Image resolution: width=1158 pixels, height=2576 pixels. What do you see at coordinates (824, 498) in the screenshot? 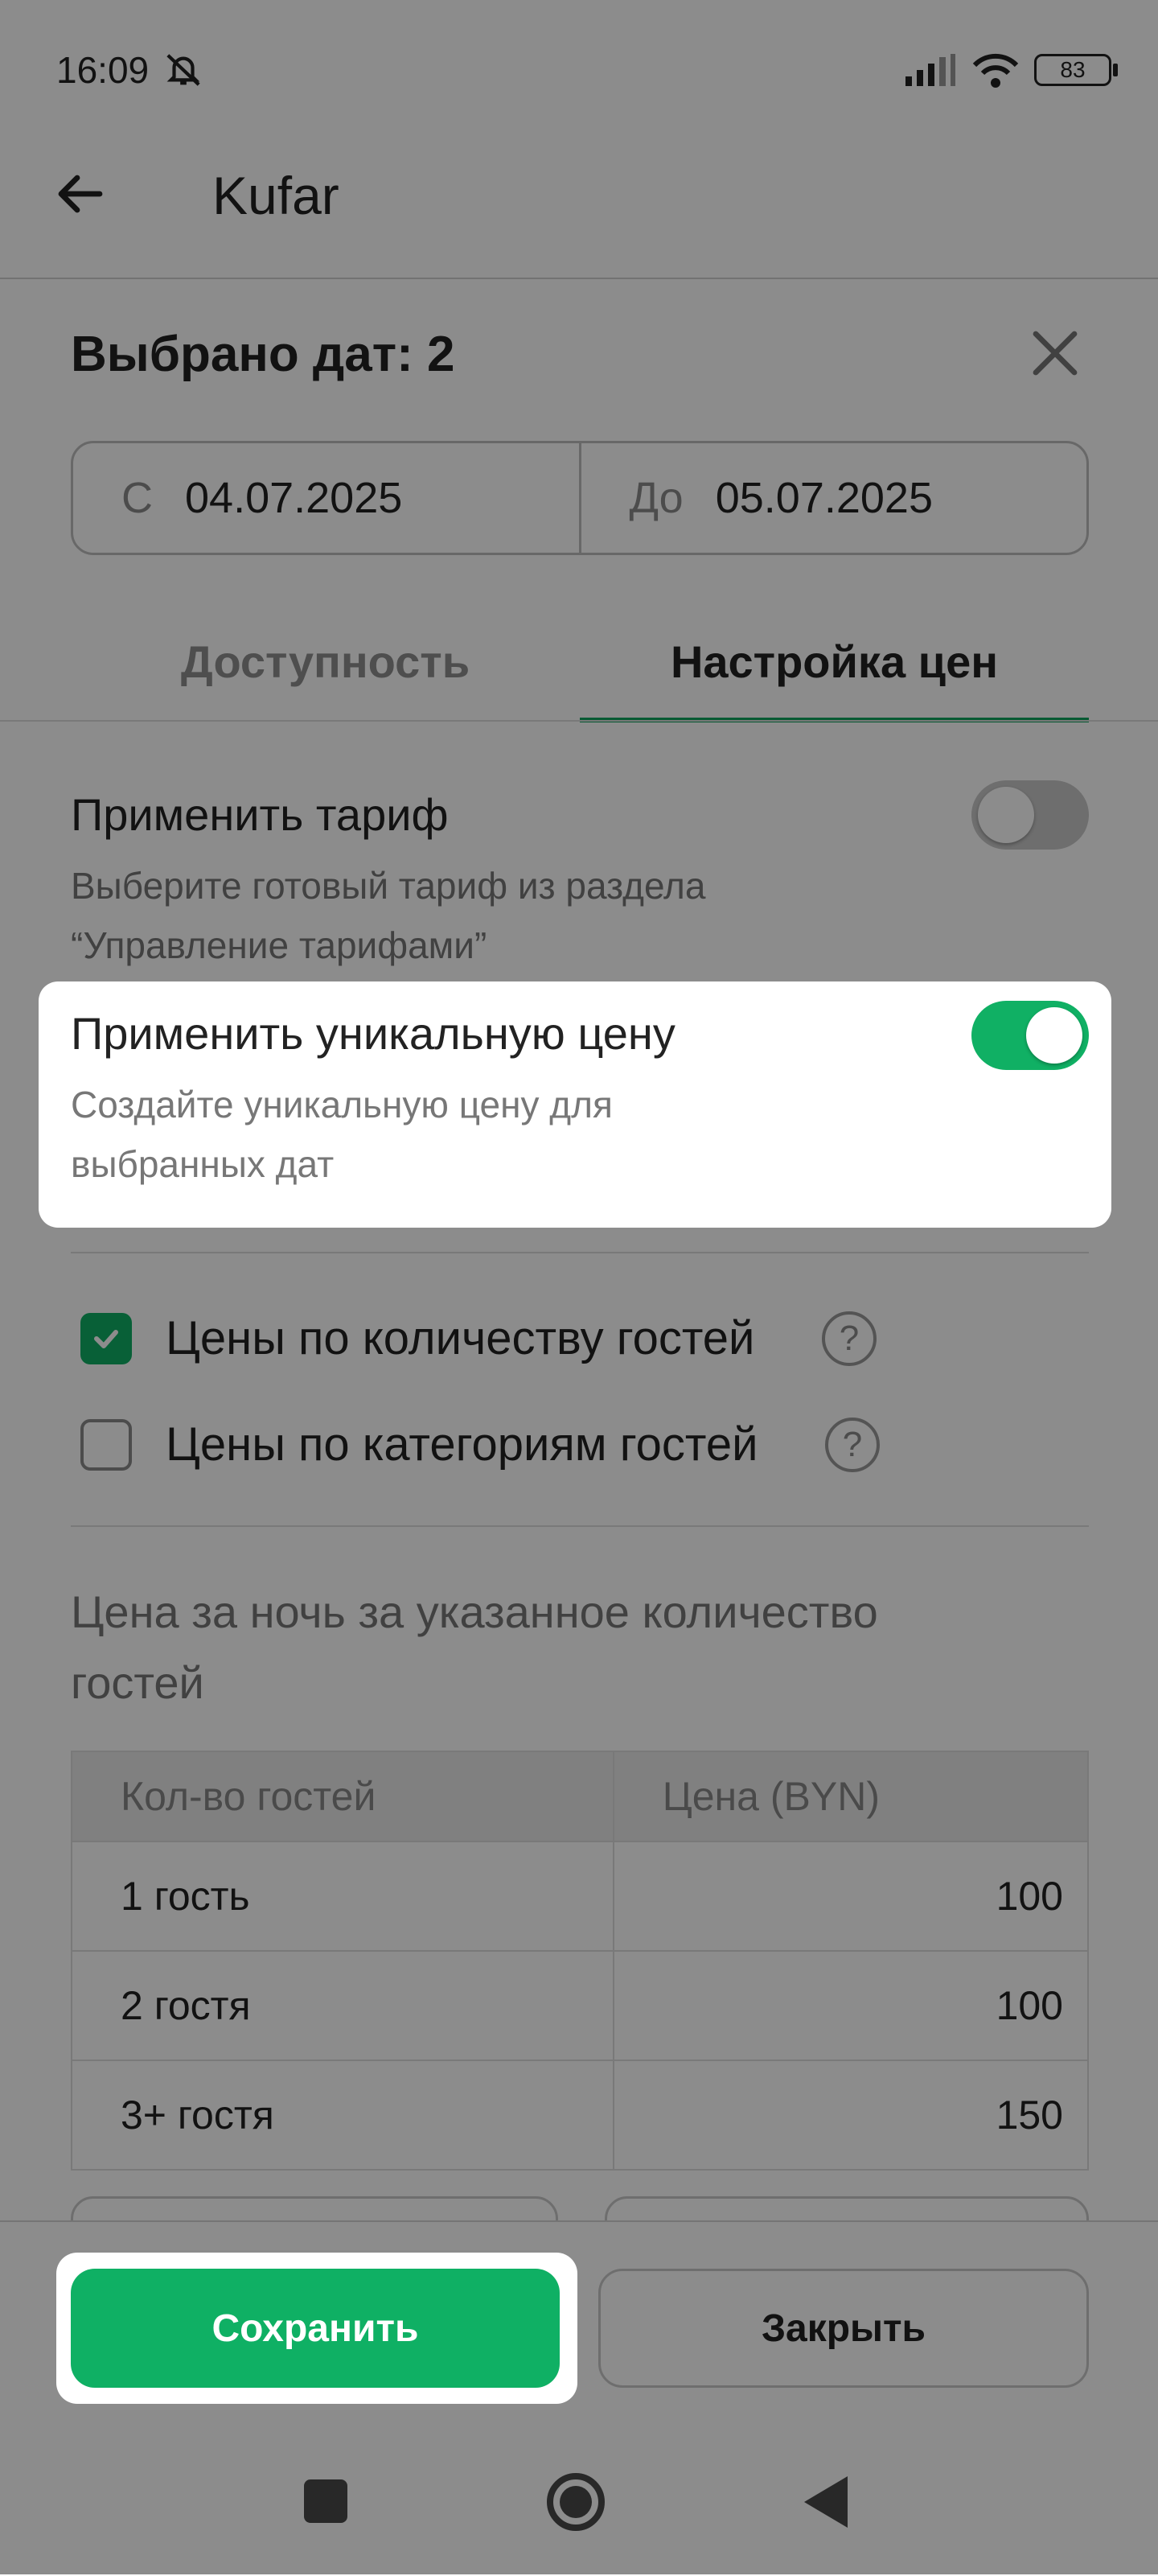
I see `date-to-value: 05.07.2025` at bounding box center [824, 498].